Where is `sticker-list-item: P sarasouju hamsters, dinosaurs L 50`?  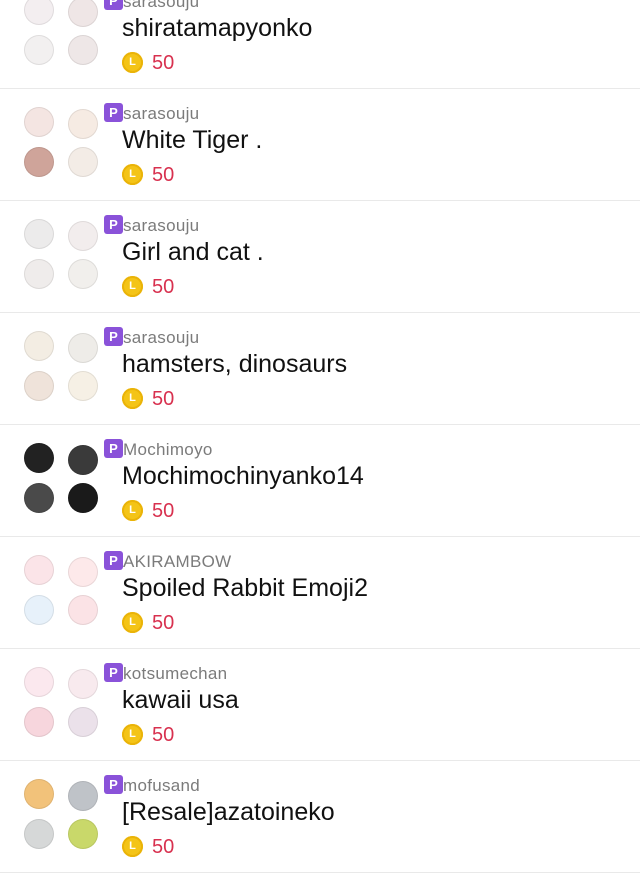
sticker-list-item: P sarasouju hamsters, dinosaurs L 50 is located at coordinates (320, 369).